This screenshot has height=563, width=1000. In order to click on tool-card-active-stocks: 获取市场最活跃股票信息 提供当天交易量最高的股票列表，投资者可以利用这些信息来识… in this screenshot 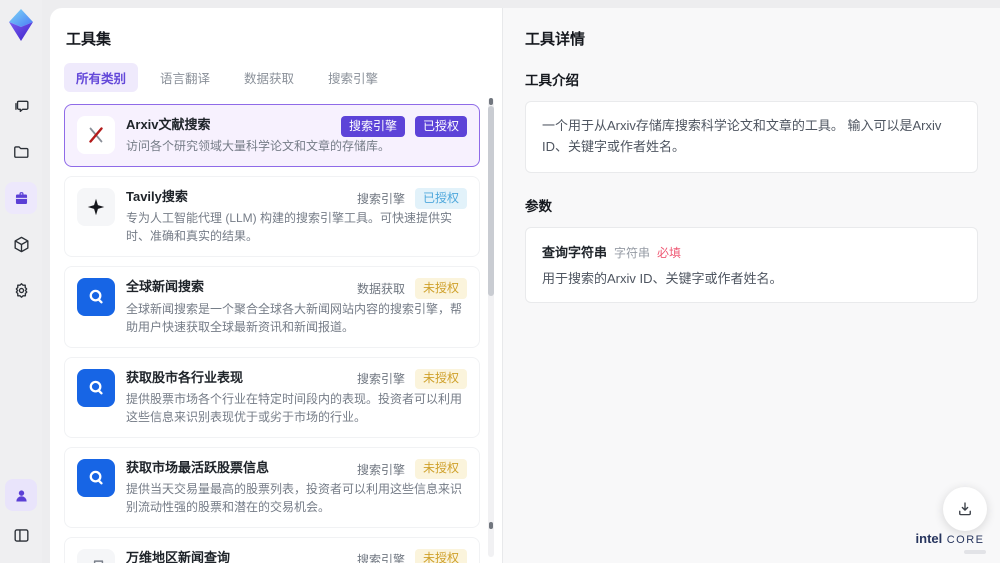, I will do `click(272, 487)`.